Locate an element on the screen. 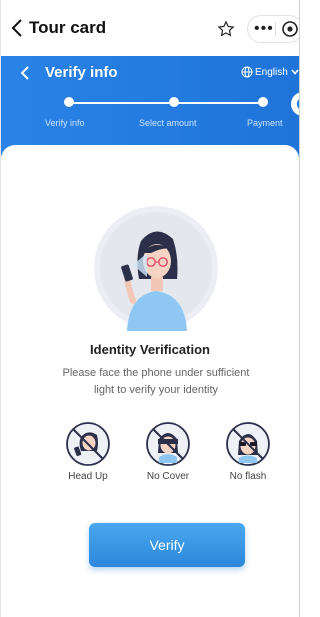 This screenshot has width=320, height=617. language-selector: English is located at coordinates (270, 72).